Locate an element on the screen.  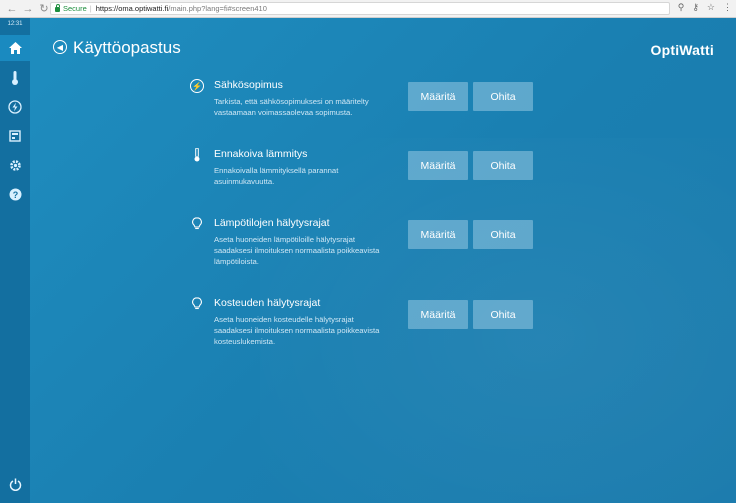
sidebar-item-temperature is located at coordinates (15, 78).